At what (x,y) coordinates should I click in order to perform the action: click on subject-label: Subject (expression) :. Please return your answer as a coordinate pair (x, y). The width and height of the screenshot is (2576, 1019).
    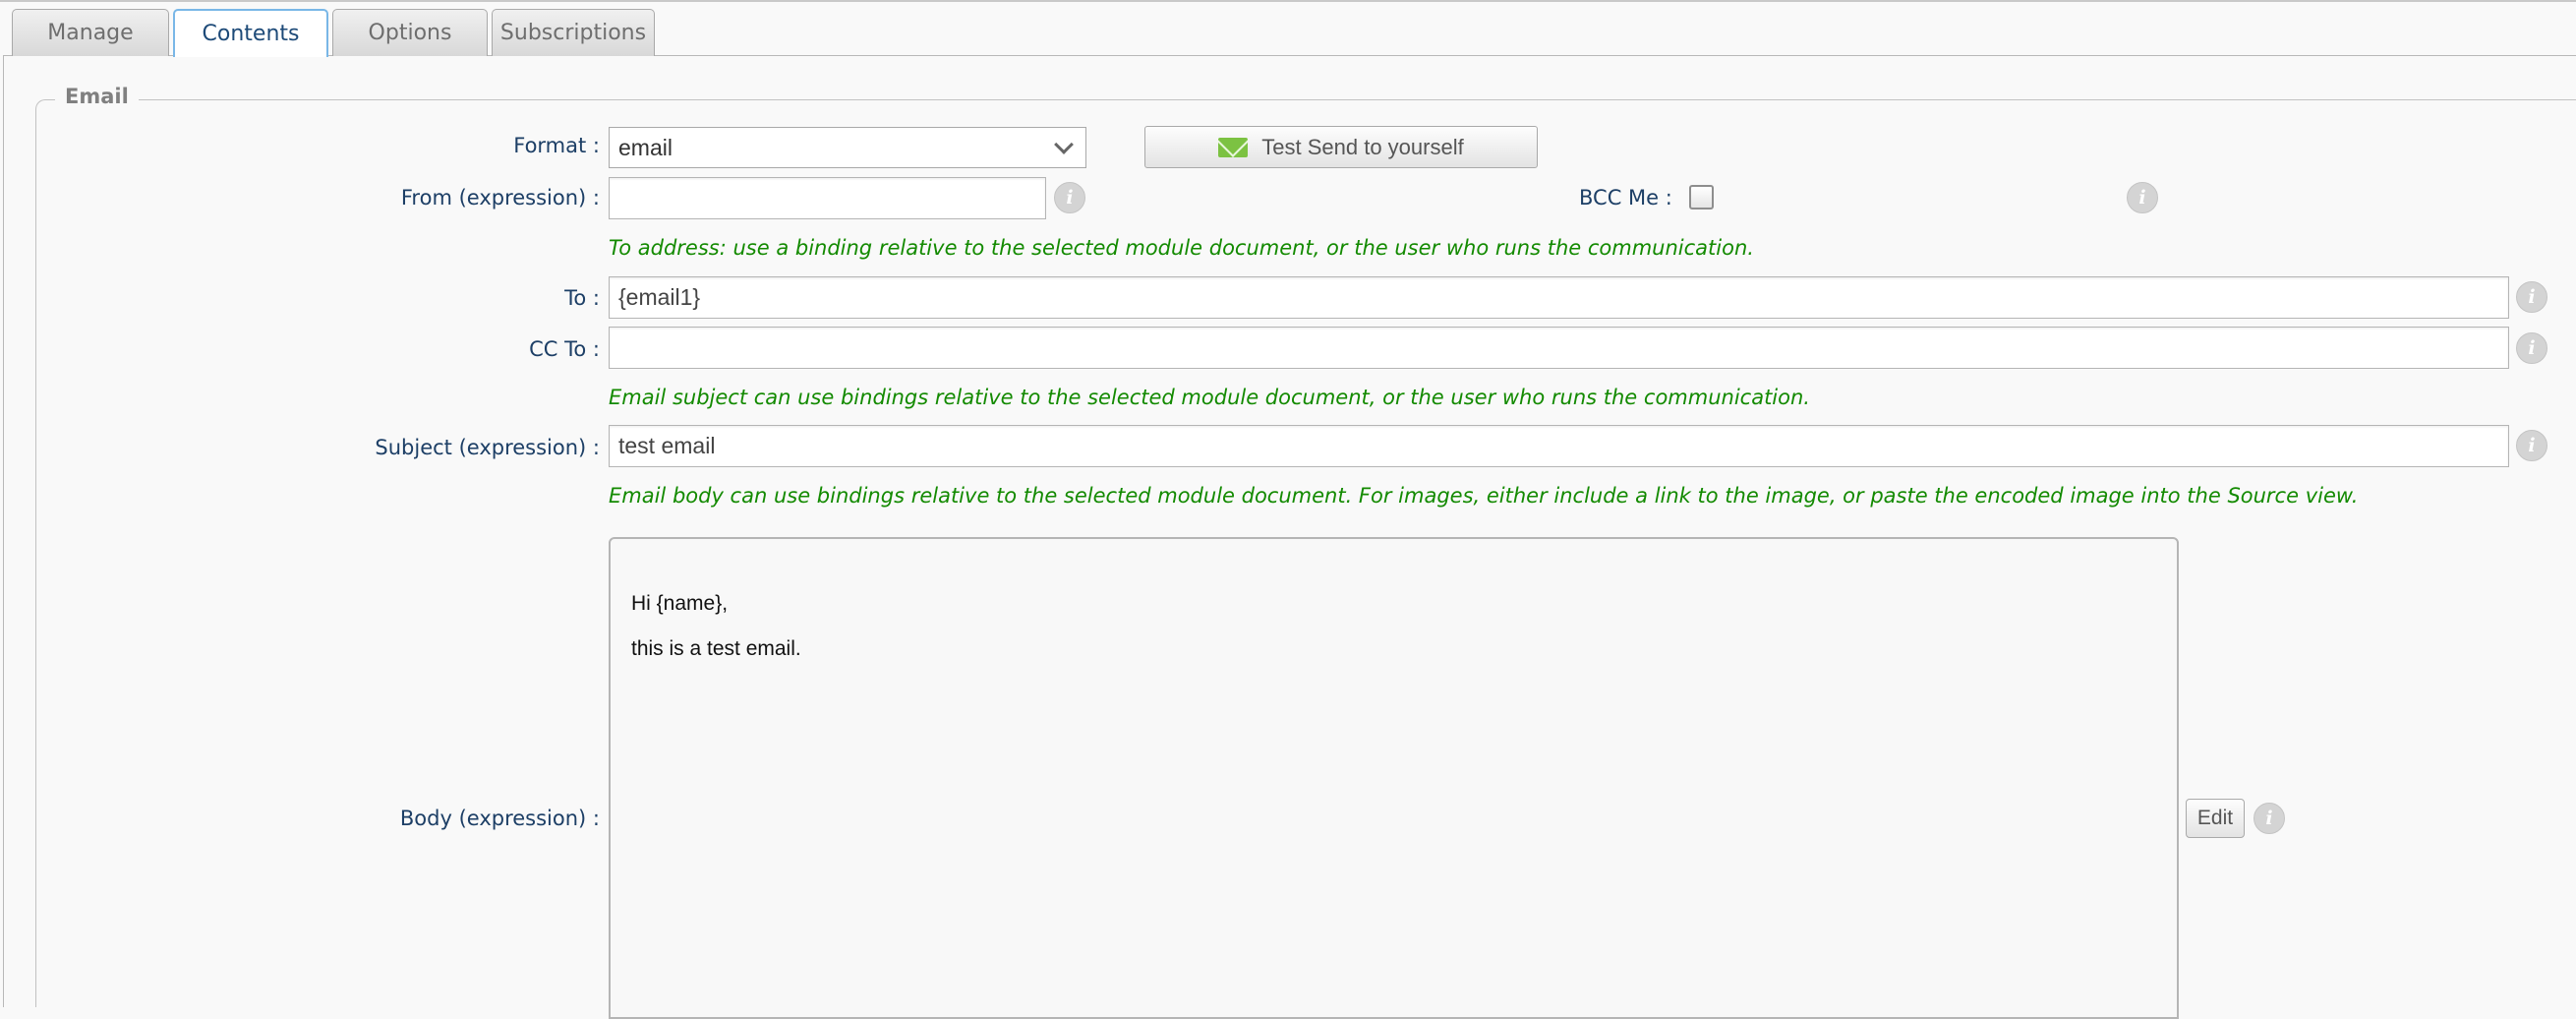
    Looking at the image, I should click on (487, 447).